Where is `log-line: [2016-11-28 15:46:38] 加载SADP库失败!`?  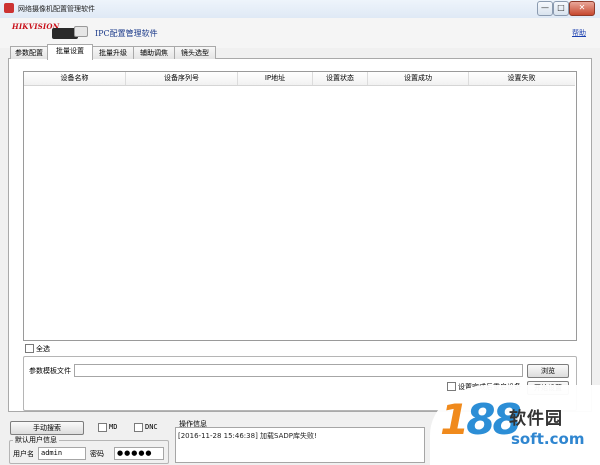
log-line: [2016-11-28 15:46:38] 加载SADP库失败! is located at coordinates (247, 436).